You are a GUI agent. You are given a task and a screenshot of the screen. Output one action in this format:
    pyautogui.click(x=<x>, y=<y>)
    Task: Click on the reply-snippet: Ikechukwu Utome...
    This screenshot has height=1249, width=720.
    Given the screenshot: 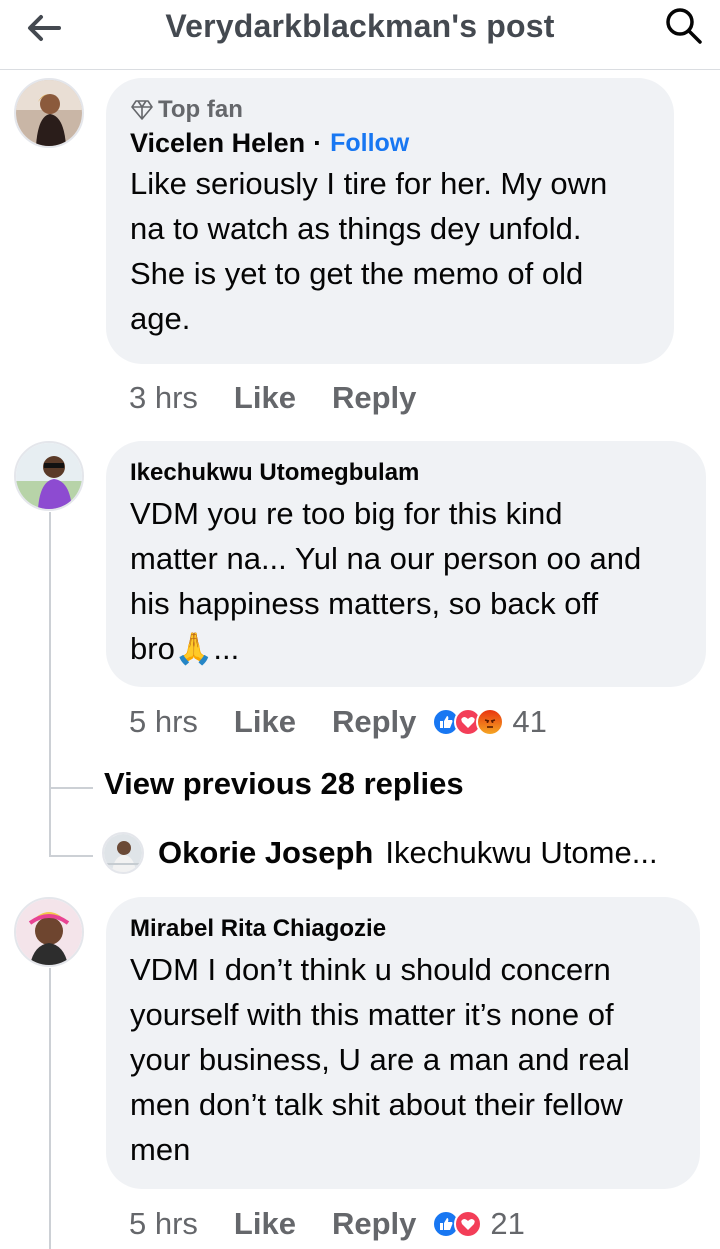 What is the action you would take?
    pyautogui.click(x=521, y=852)
    